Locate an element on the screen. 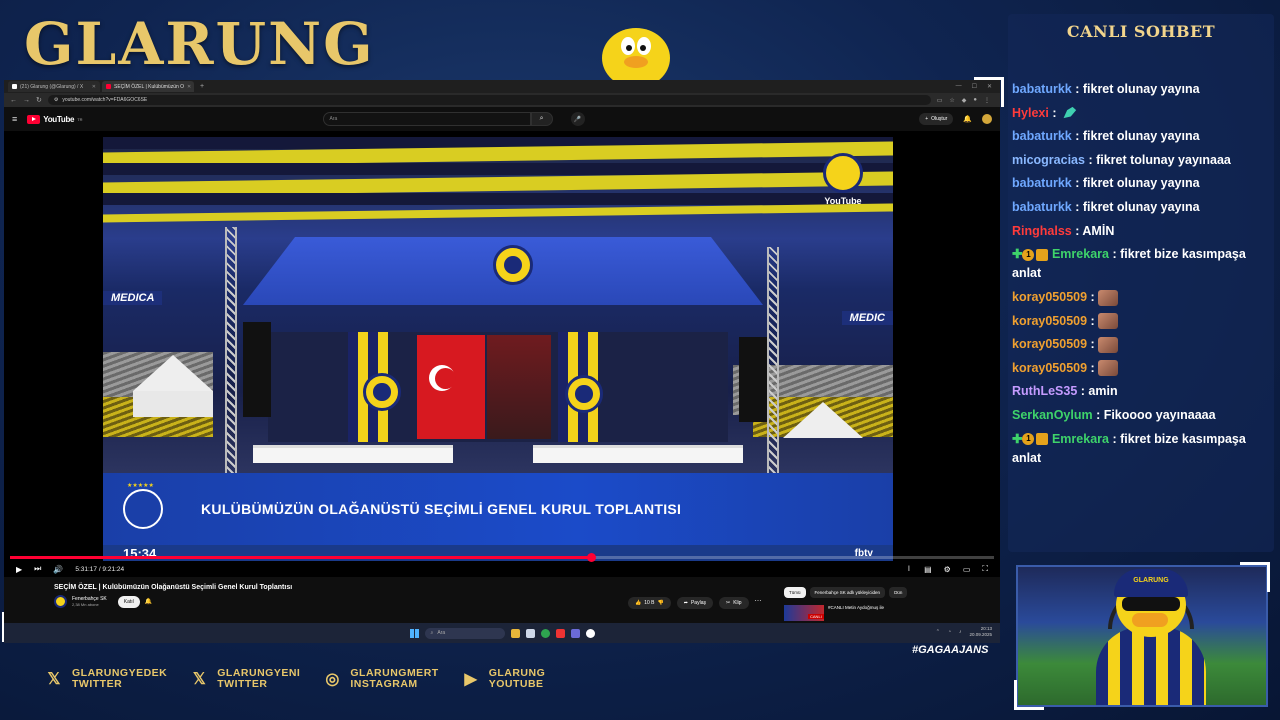  wifi-icon: ◔ is located at coordinates (949, 632).